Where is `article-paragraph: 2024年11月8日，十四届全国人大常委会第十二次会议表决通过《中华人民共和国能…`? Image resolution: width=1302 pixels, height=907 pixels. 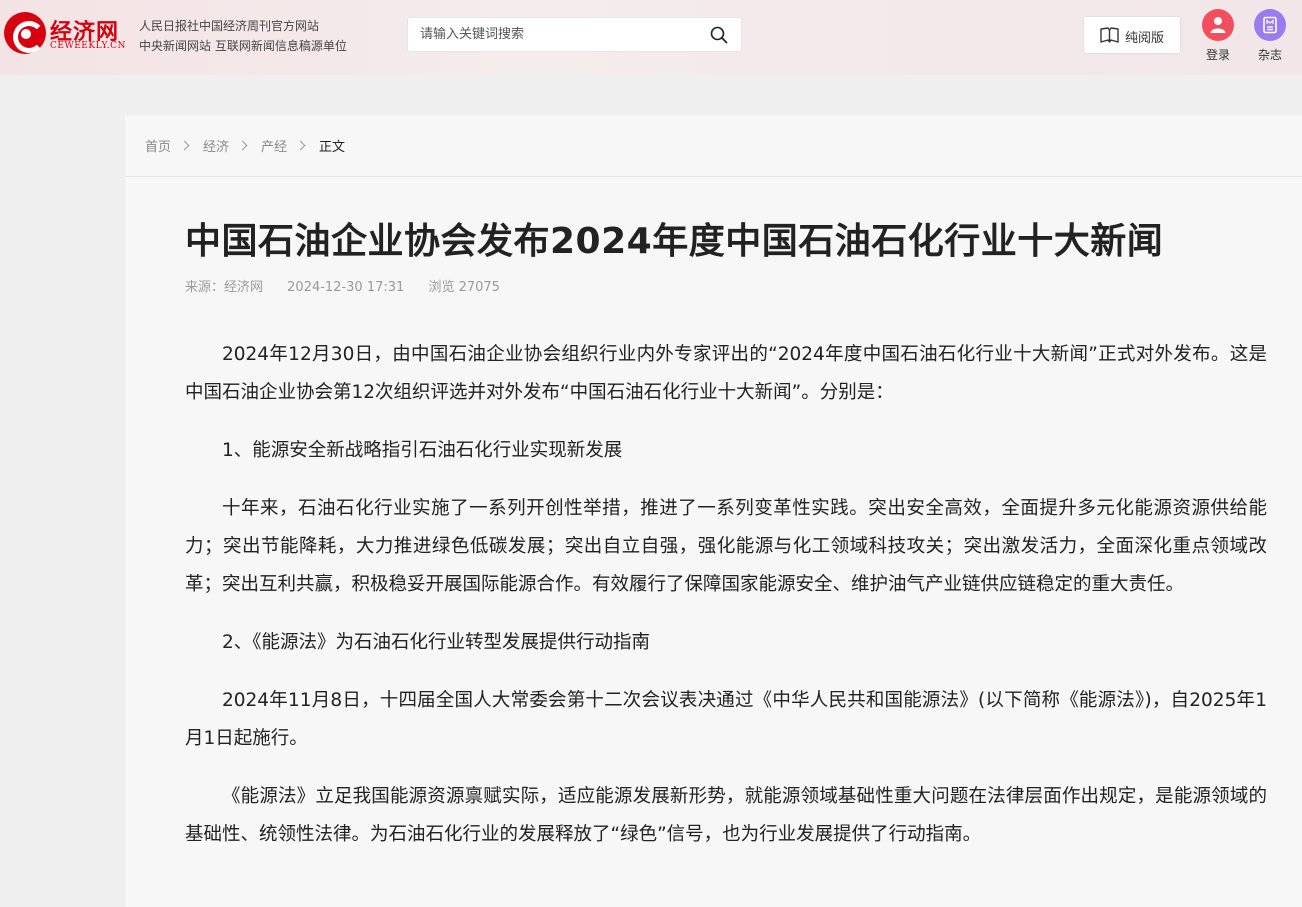 article-paragraph: 2024年11月8日，十四届全国人大常委会第十二次会议表决通过《中华人民共和国能… is located at coordinates (726, 719).